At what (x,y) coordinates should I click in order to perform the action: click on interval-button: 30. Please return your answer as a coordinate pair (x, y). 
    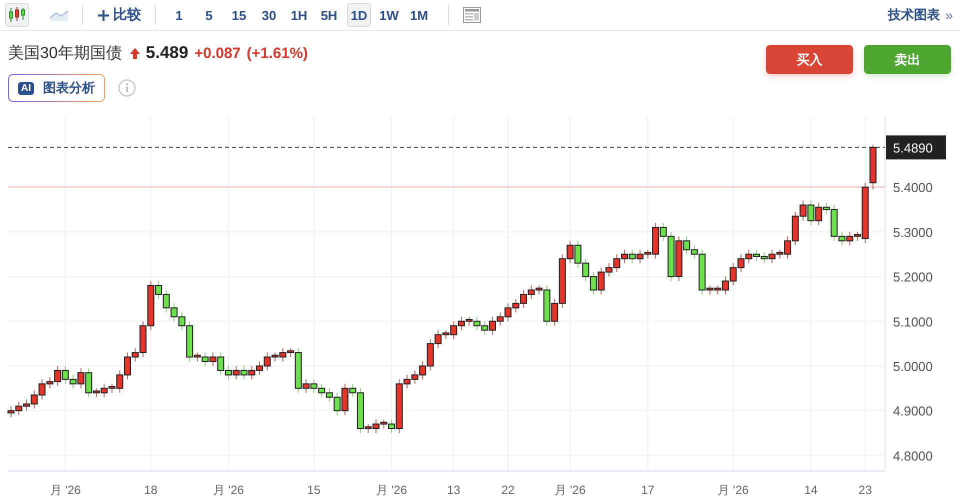
    Looking at the image, I should click on (269, 15).